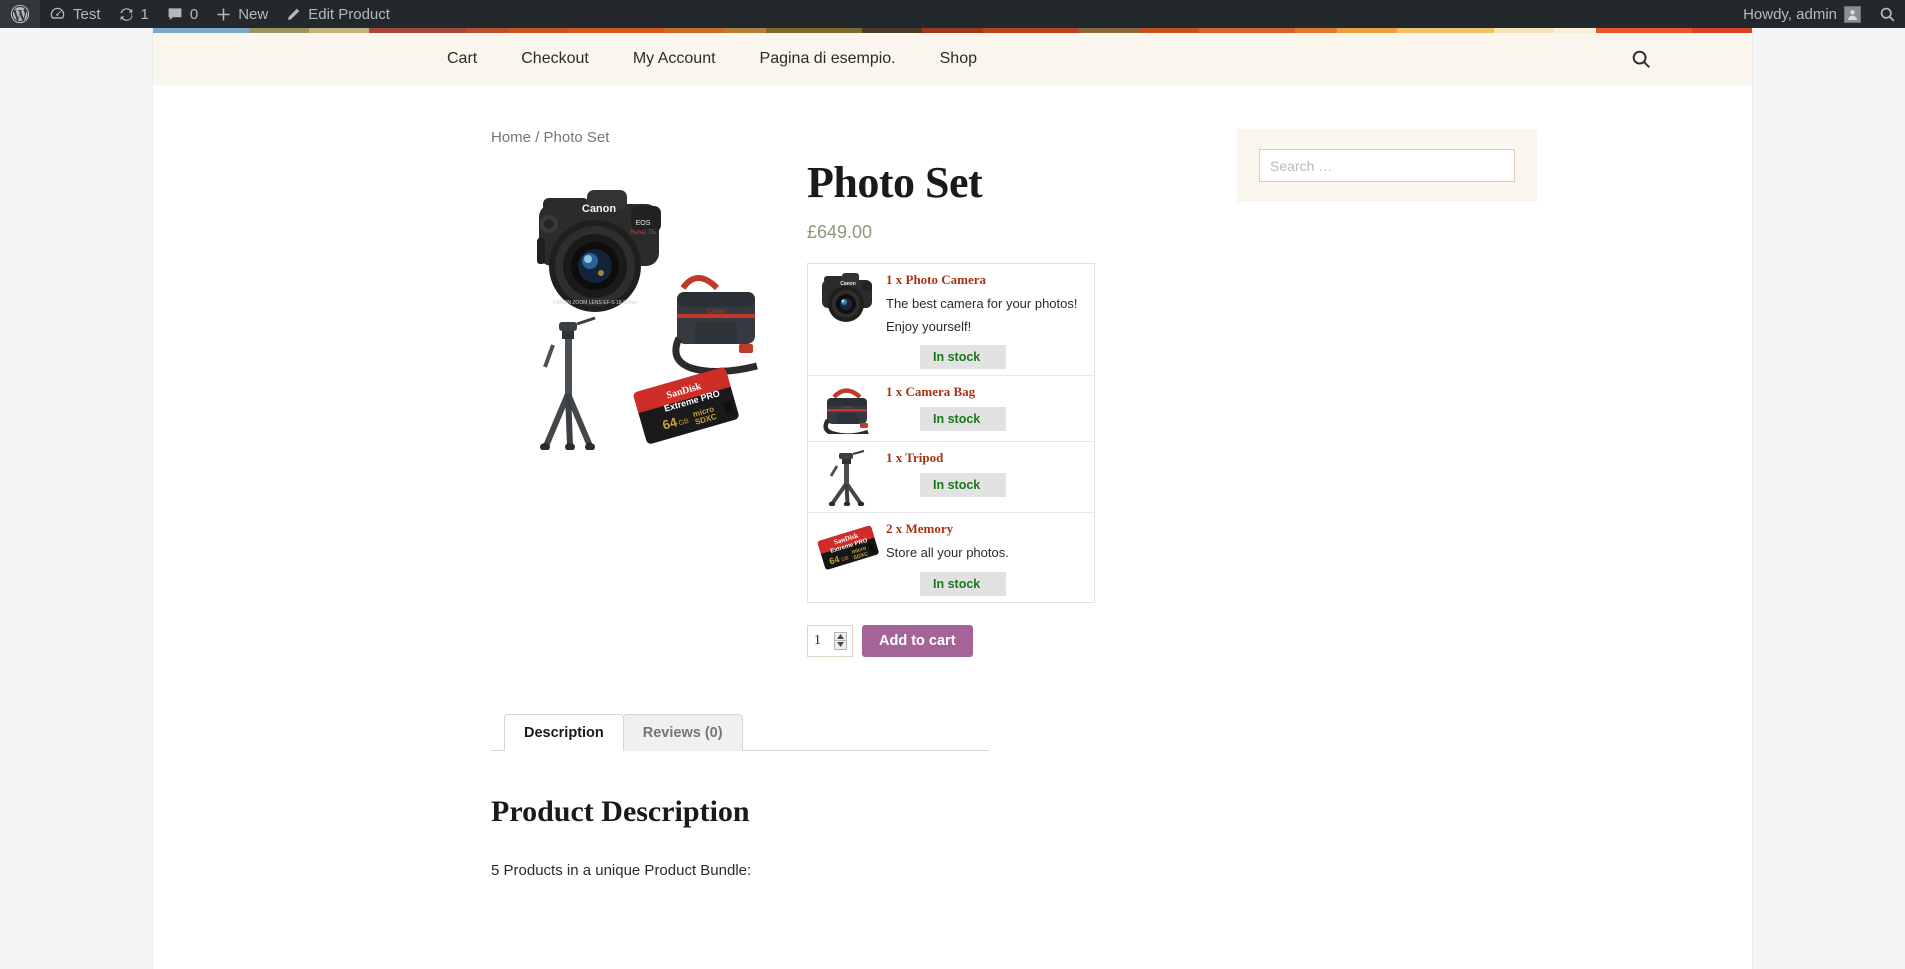  What do you see at coordinates (223, 14) in the screenshot?
I see `plus-icon` at bounding box center [223, 14].